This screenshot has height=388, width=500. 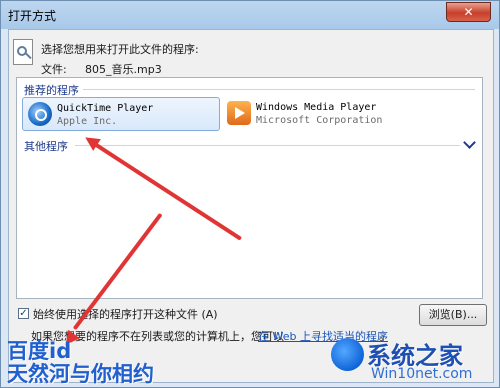 I want to click on program-vendor: Microsoft Corporation, so click(x=319, y=120).